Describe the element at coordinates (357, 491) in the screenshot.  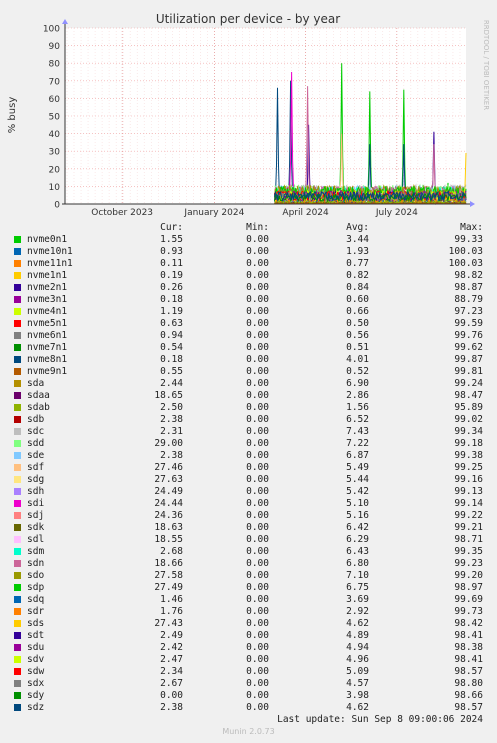
I see `legend-avg: 5.42` at that location.